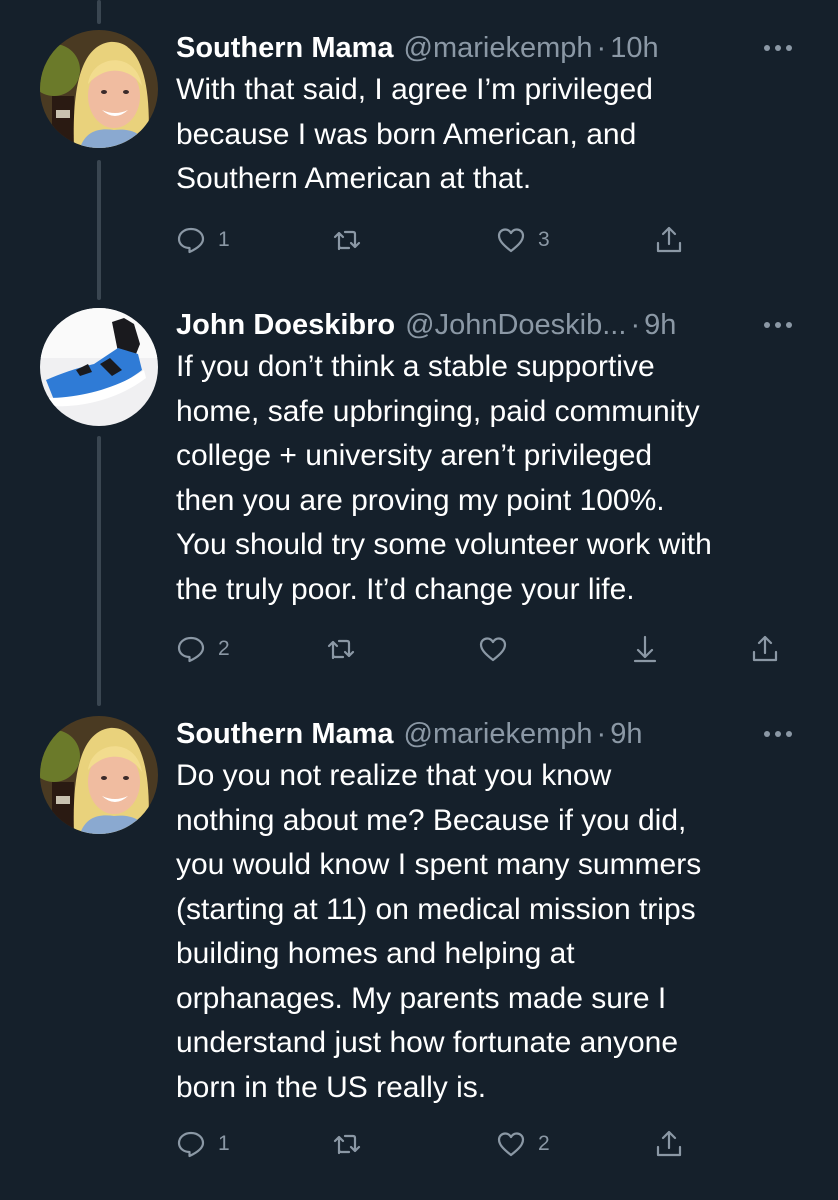 The width and height of the screenshot is (838, 1200). I want to click on like-button, so click(493, 649).